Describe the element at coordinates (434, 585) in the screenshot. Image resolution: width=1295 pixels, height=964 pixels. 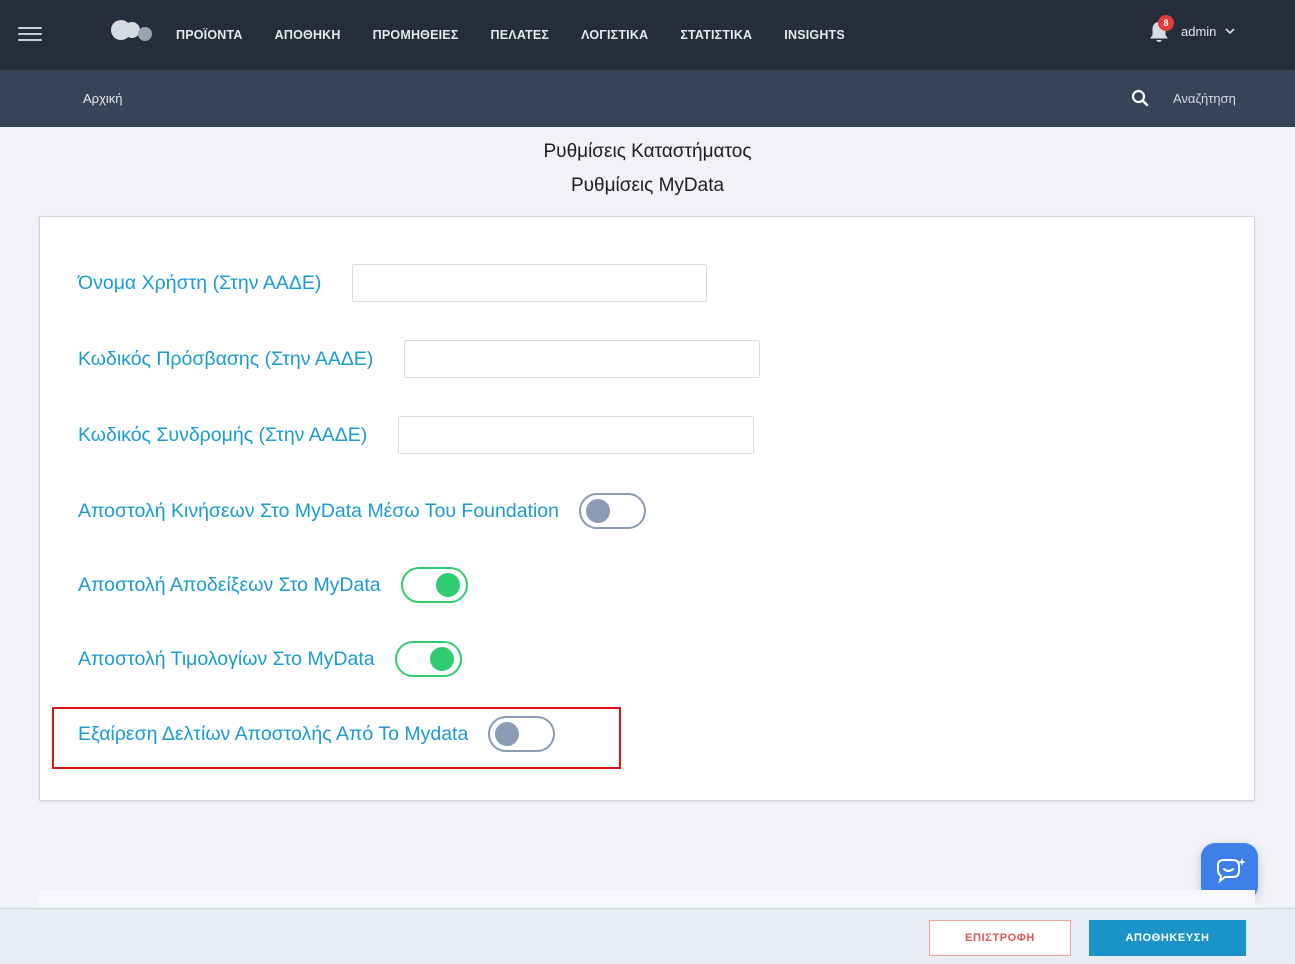
I see `toggle-receipts` at that location.